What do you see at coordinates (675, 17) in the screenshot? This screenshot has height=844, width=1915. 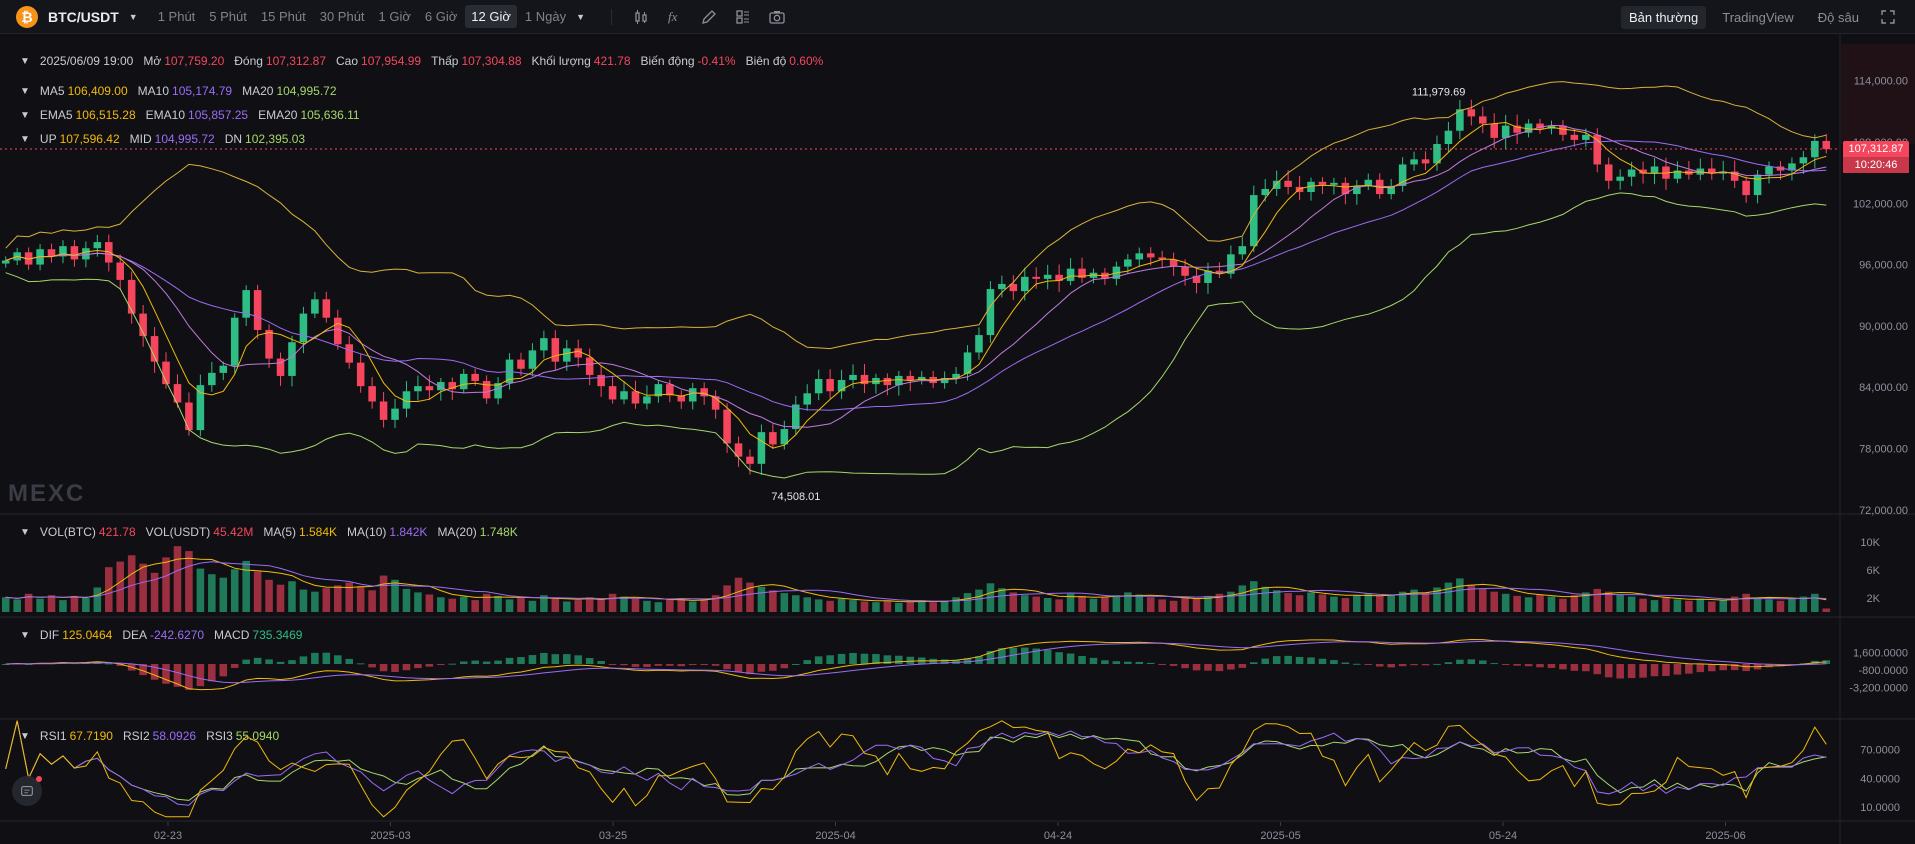 I see `indicator-fx-icon: fx` at bounding box center [675, 17].